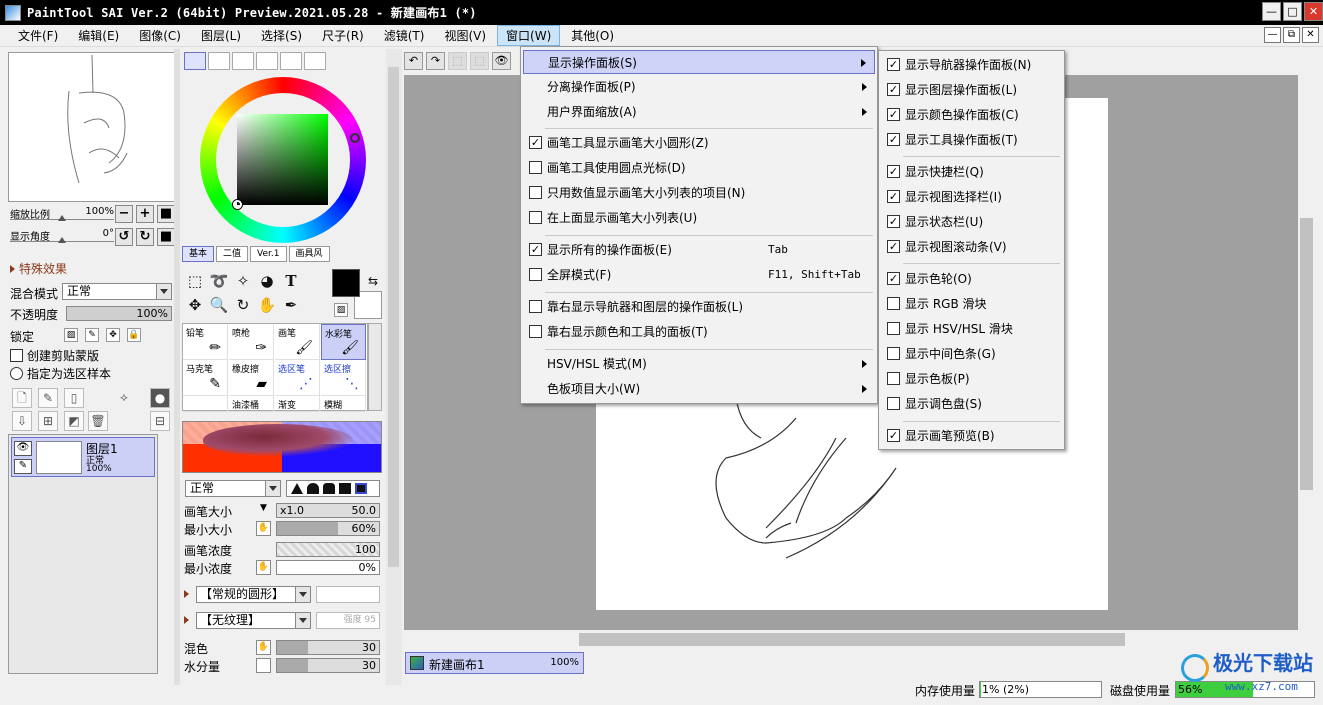  Describe the element at coordinates (851, 639) in the screenshot. I see `canvas-horizontal-scrollbar` at that location.